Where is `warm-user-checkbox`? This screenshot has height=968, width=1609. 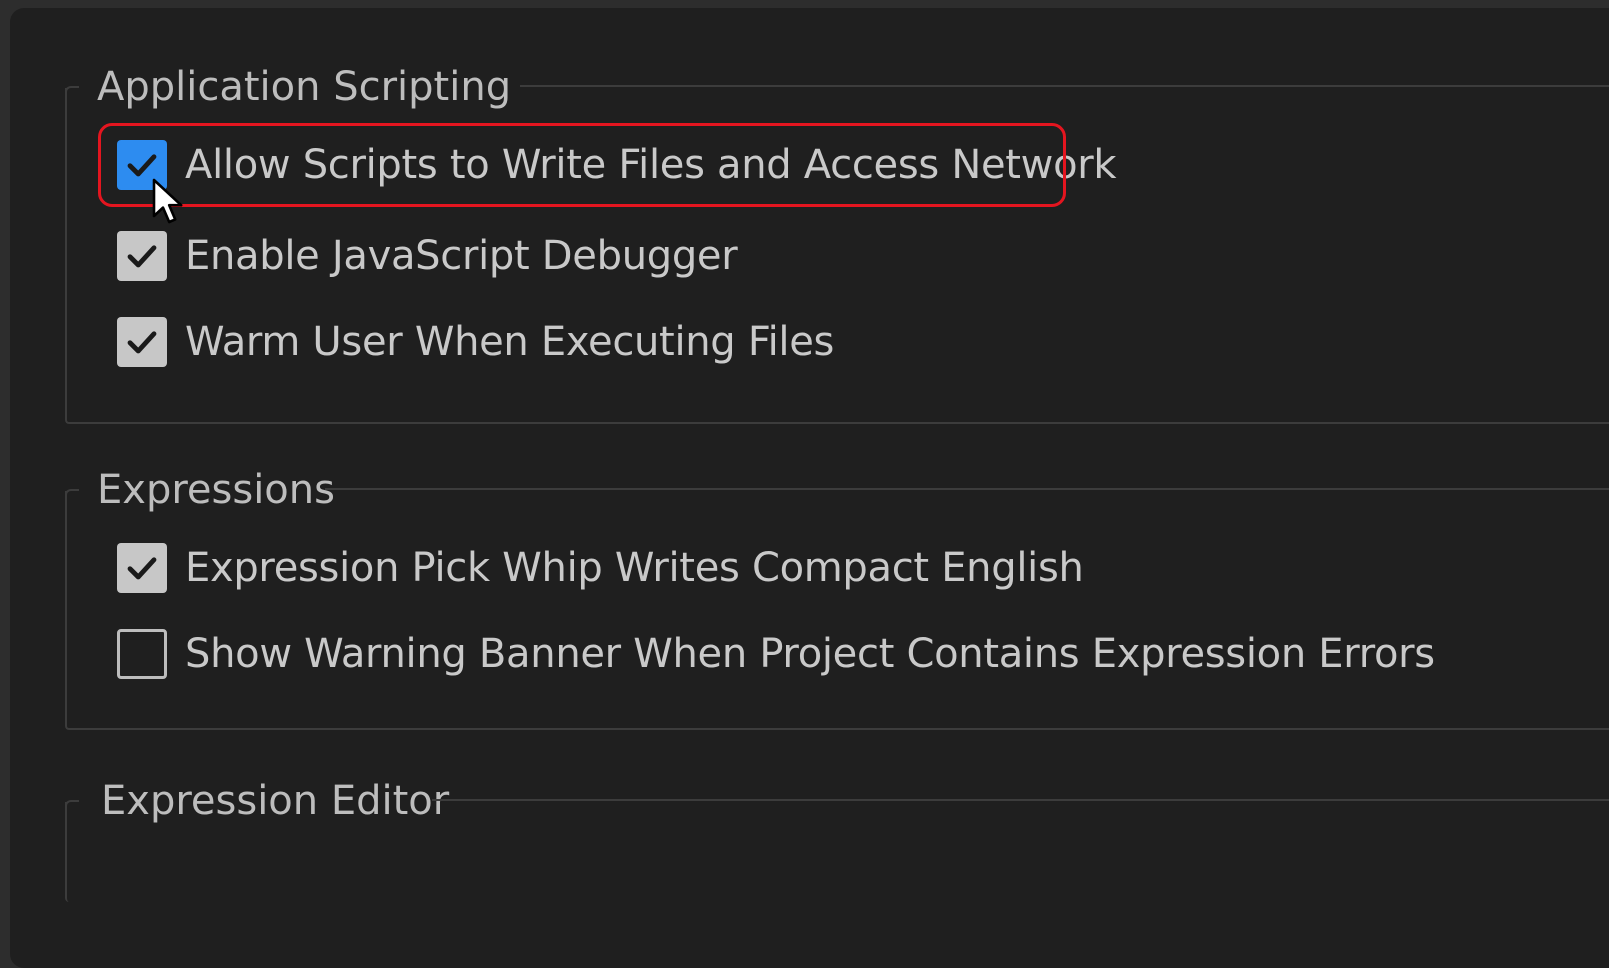 warm-user-checkbox is located at coordinates (142, 342).